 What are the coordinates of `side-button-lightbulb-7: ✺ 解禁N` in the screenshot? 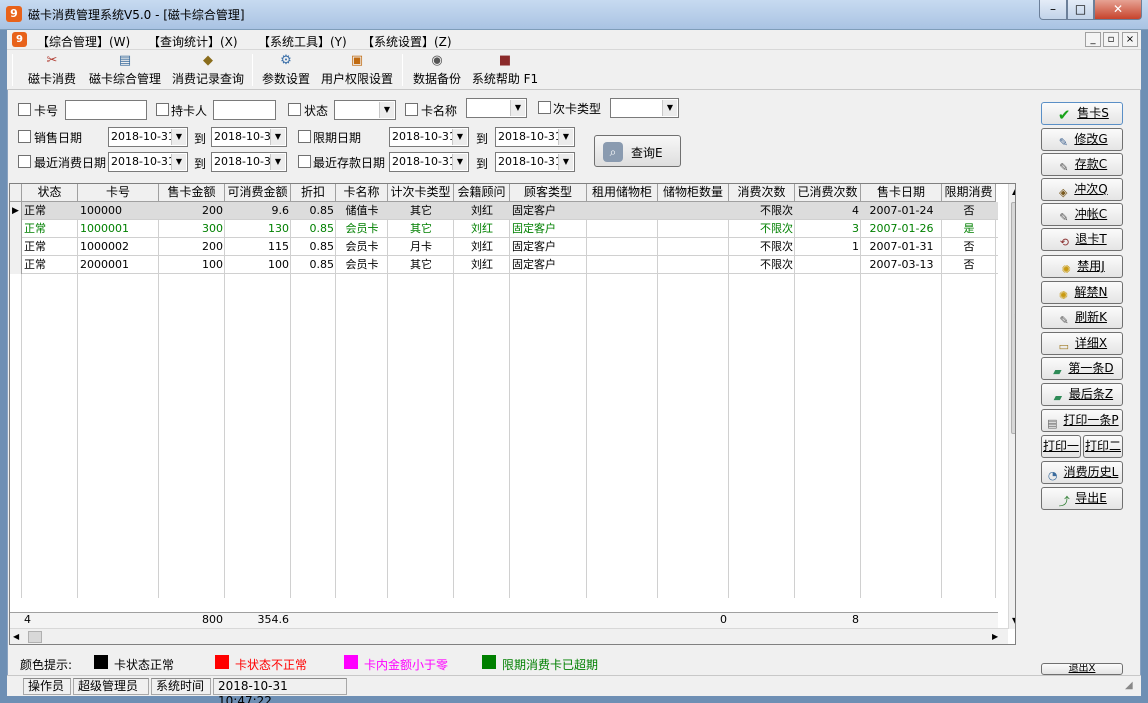 It's located at (1082, 292).